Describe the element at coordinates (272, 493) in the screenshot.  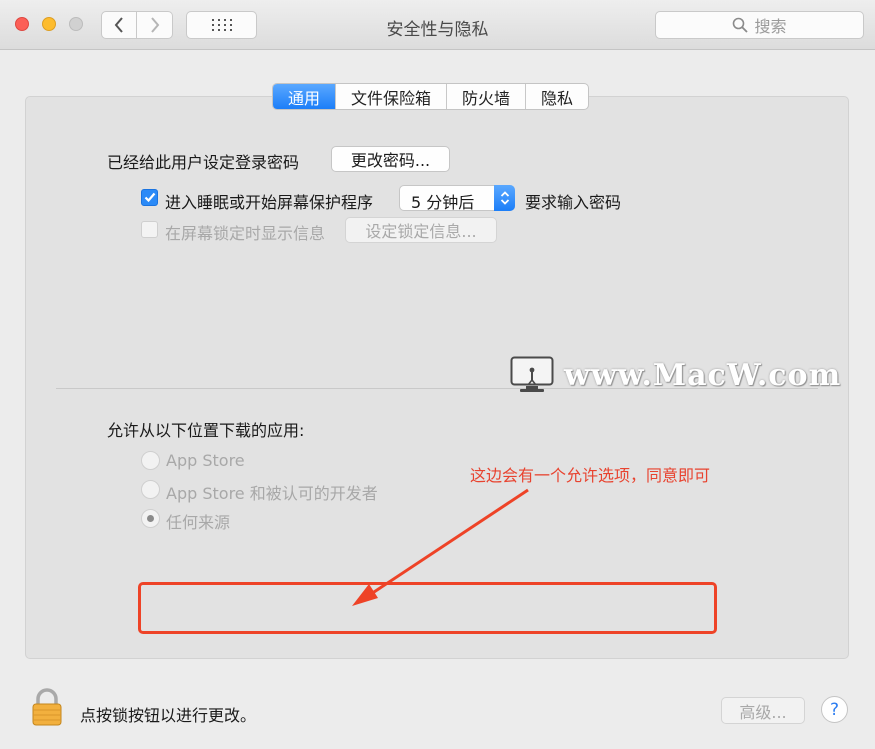
I see `radio-app-store-identified-label: App Store 和被认可的开发者` at that location.